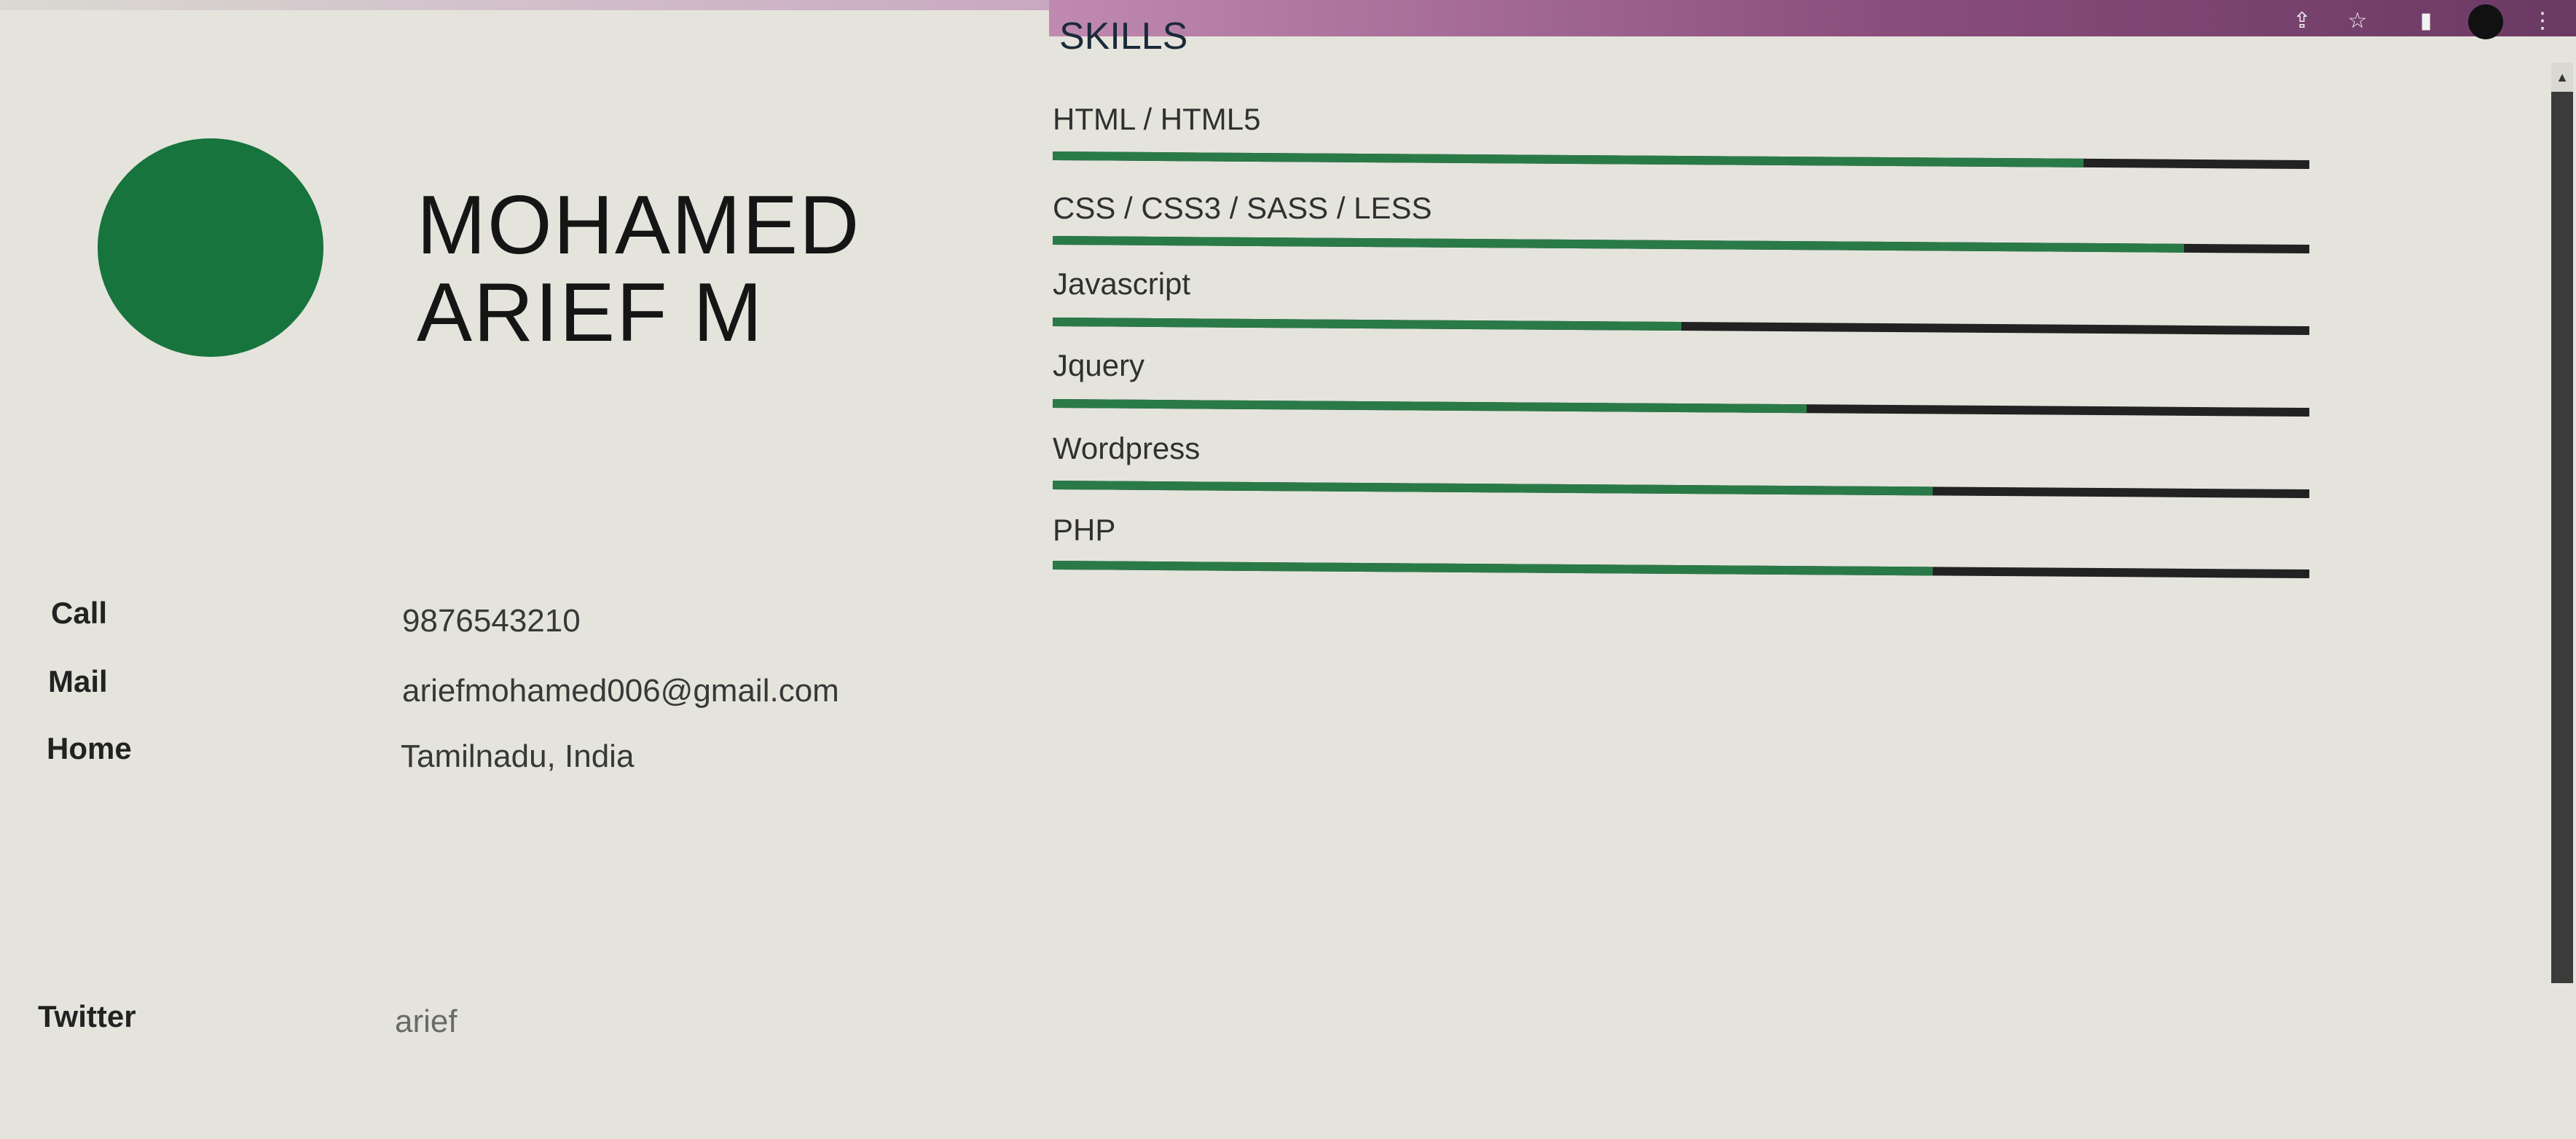 The height and width of the screenshot is (1139, 2576). I want to click on skill-jquery: Jquery, so click(1682, 383).